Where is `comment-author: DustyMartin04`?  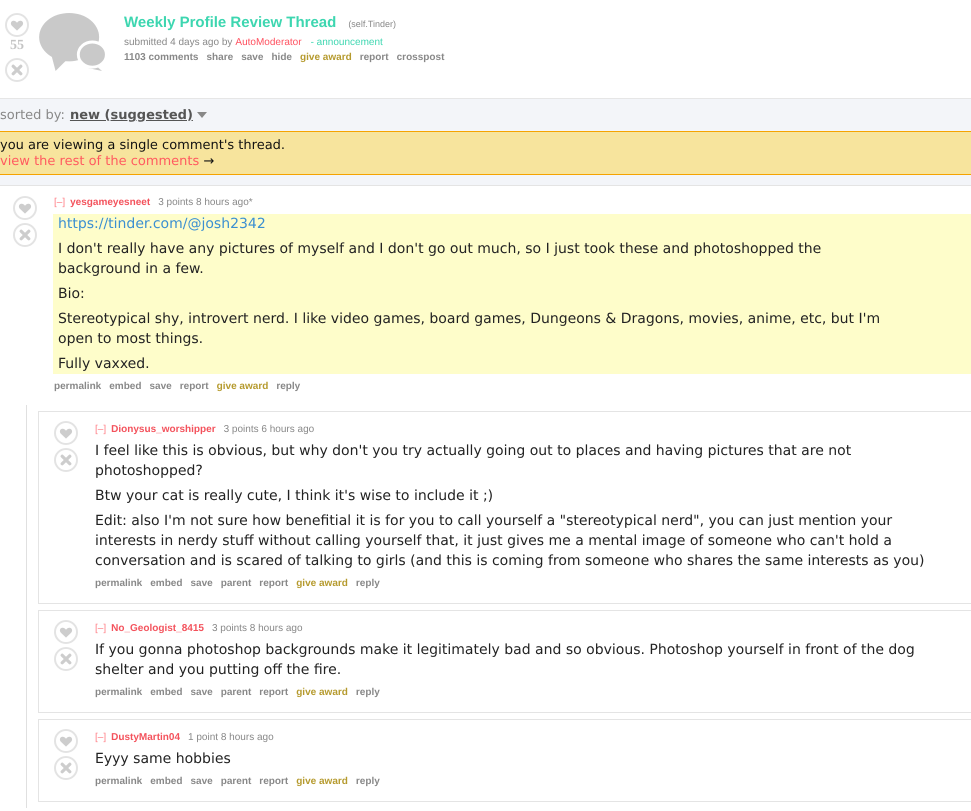 comment-author: DustyMartin04 is located at coordinates (145, 738).